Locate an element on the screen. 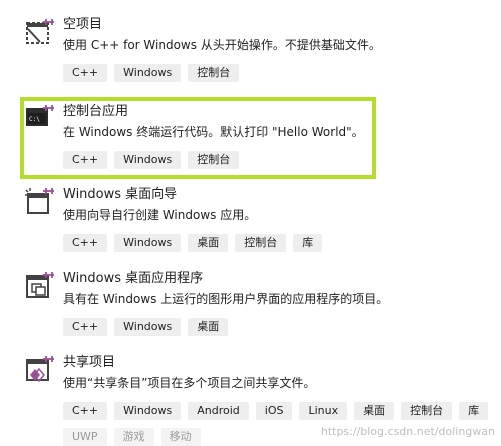 Image resolution: width=501 pixels, height=446 pixels. template-description: 具有在 Windows 上运行的图形用户界面的应用程序的项目。 is located at coordinates (226, 299).